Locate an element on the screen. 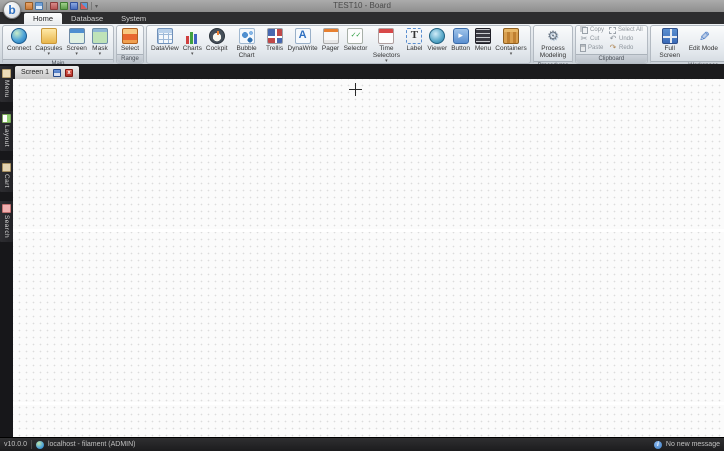 This screenshot has width=724, height=451. redo-icon is located at coordinates (613, 48).